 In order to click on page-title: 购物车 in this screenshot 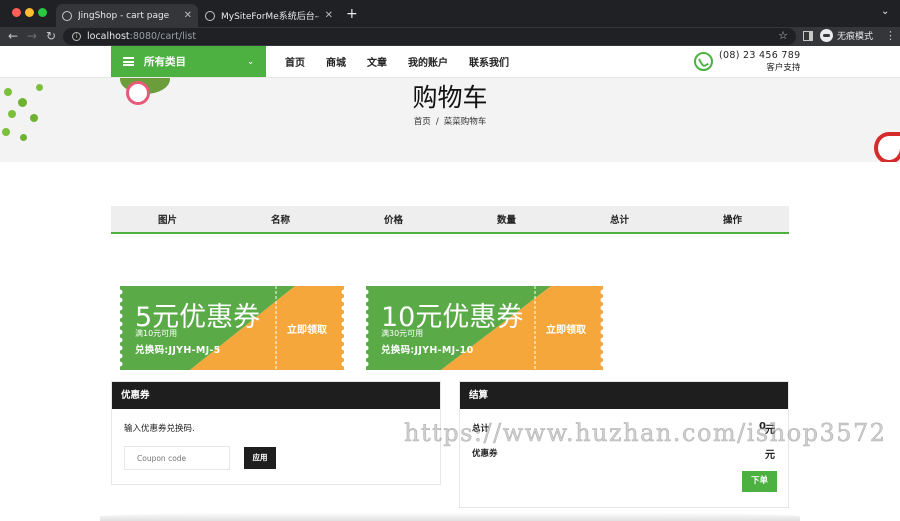, I will do `click(450, 97)`.